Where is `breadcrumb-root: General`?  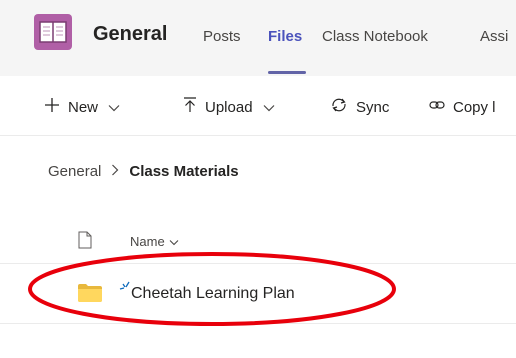 breadcrumb-root: General is located at coordinates (74, 171).